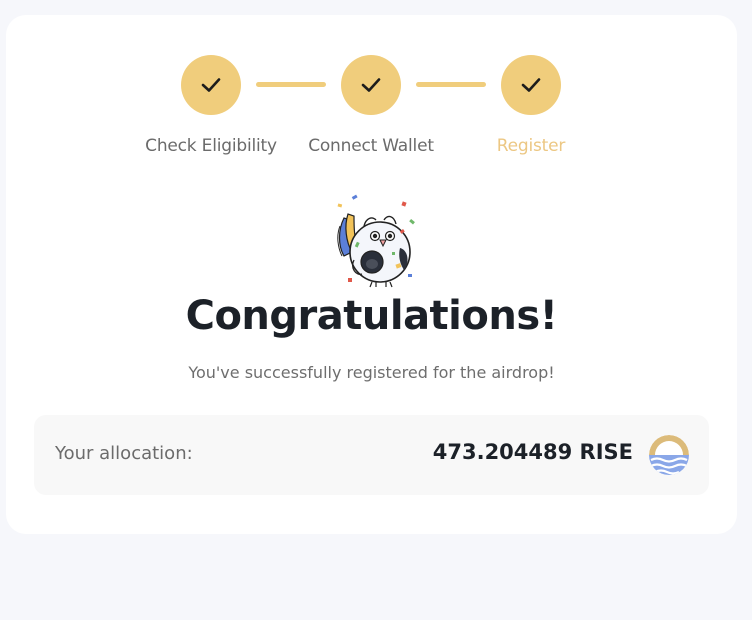  What do you see at coordinates (371, 85) in the screenshot?
I see `step-2-check-icon` at bounding box center [371, 85].